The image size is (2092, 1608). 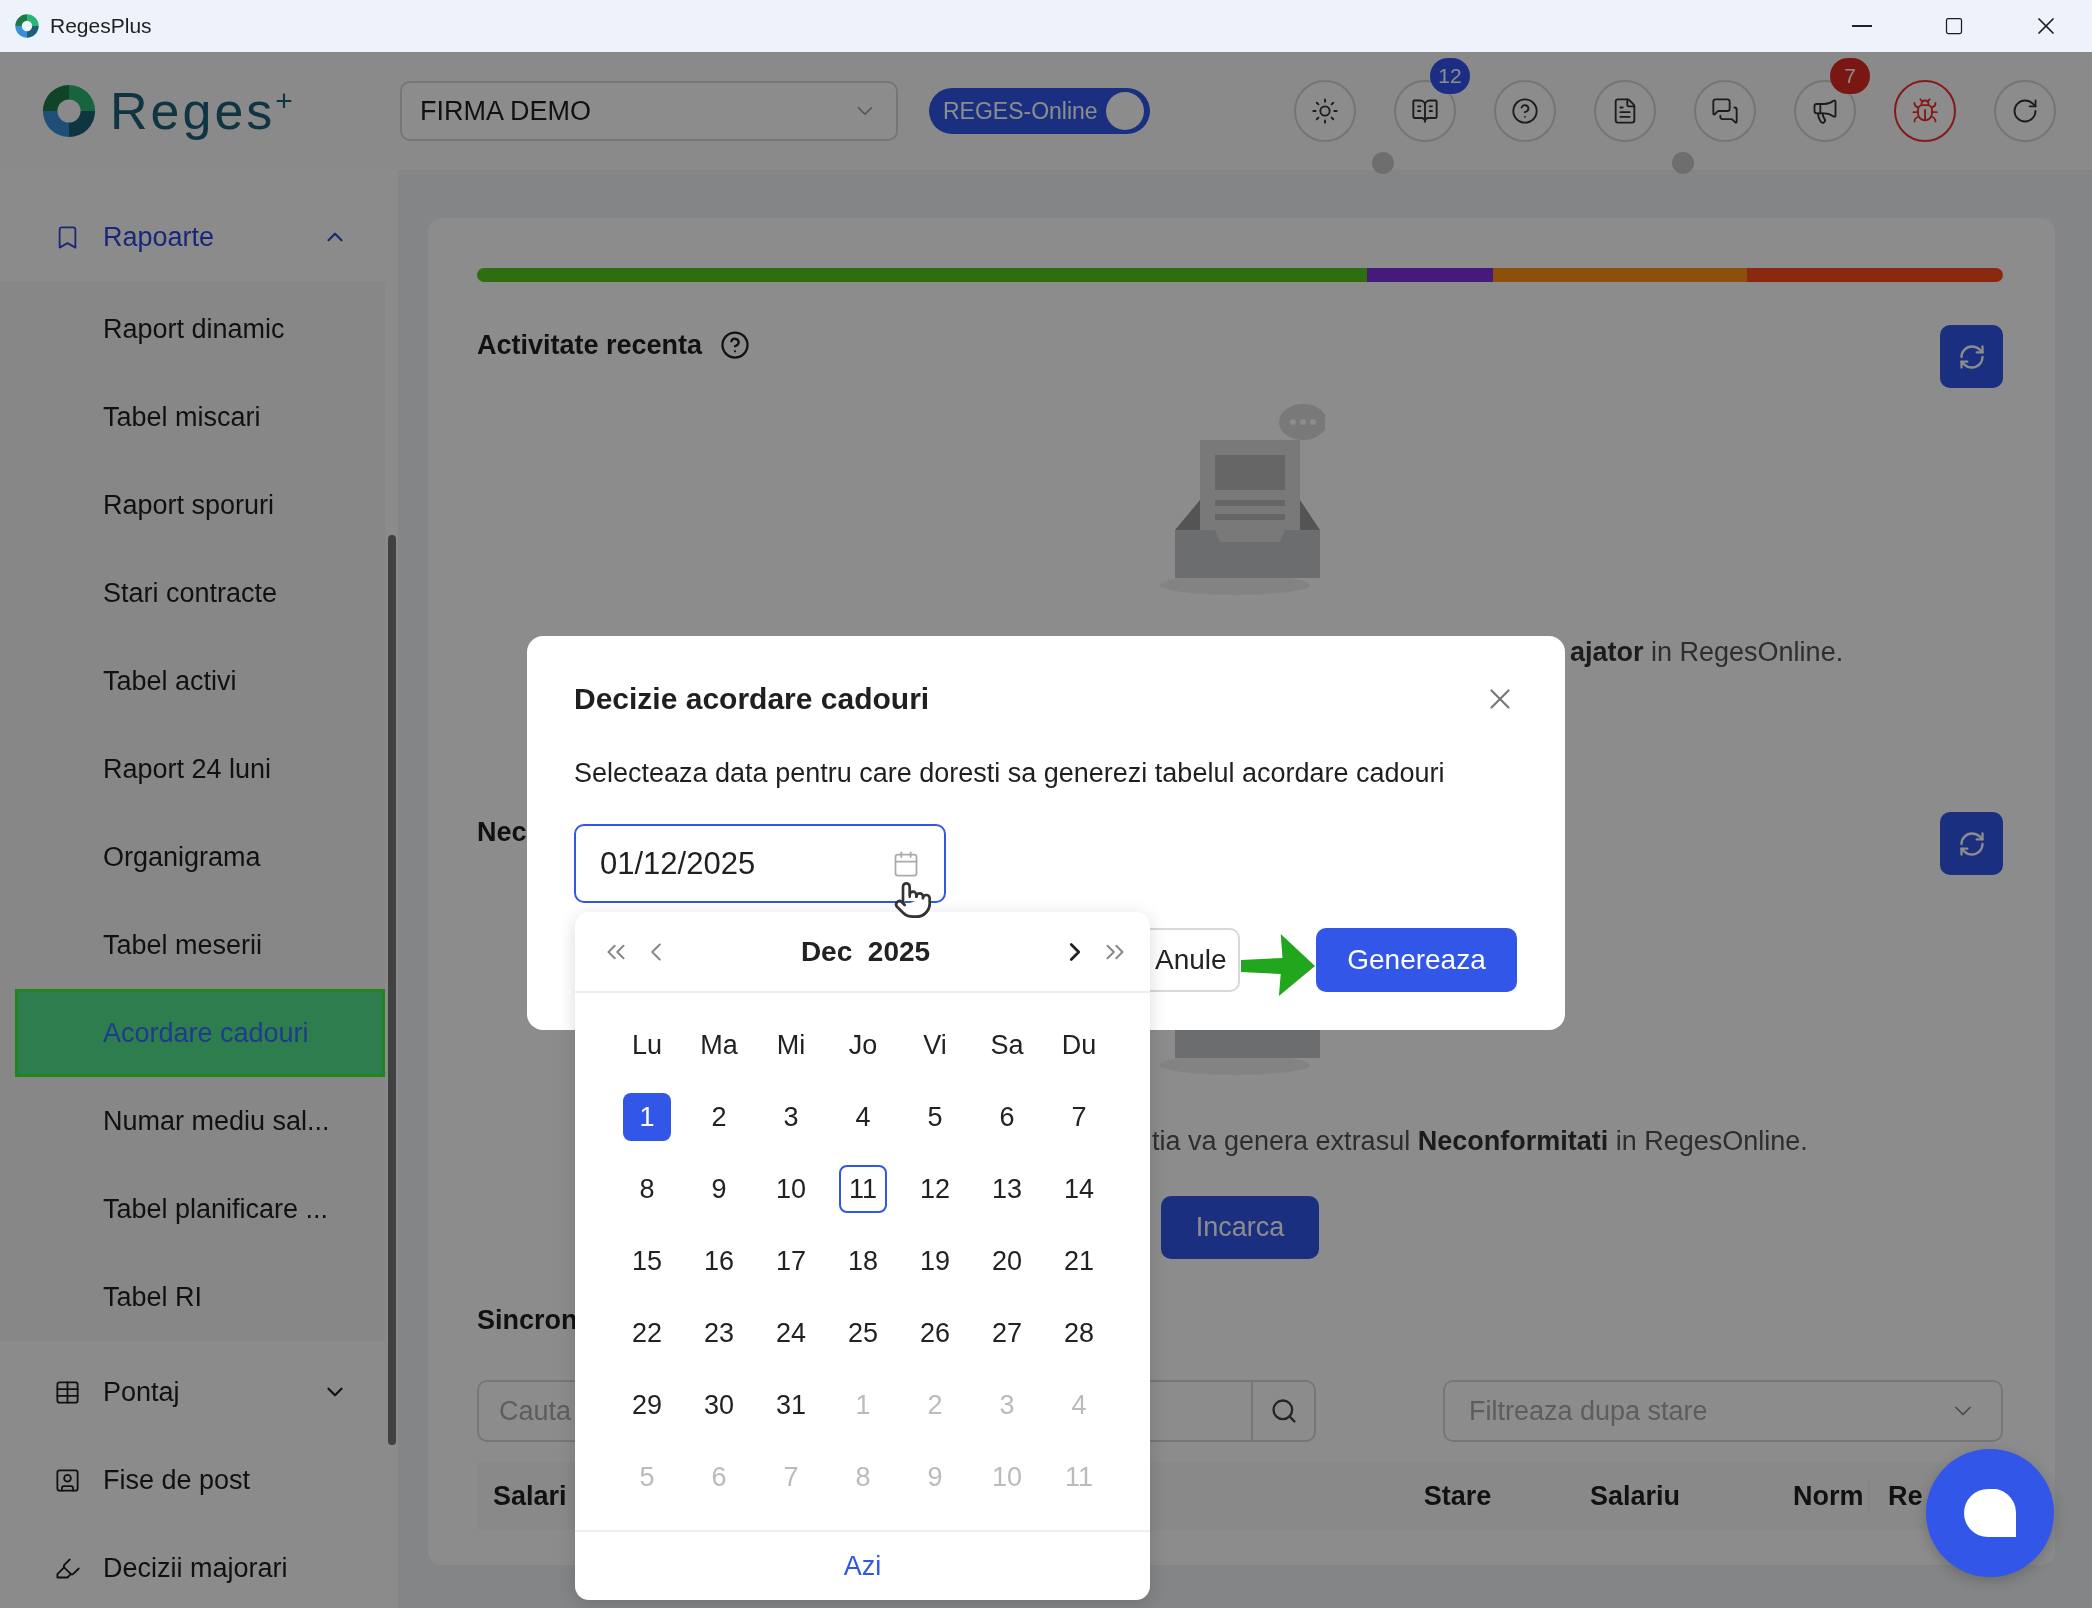 What do you see at coordinates (196, 1568) in the screenshot?
I see `group-label: Decizii majorari` at bounding box center [196, 1568].